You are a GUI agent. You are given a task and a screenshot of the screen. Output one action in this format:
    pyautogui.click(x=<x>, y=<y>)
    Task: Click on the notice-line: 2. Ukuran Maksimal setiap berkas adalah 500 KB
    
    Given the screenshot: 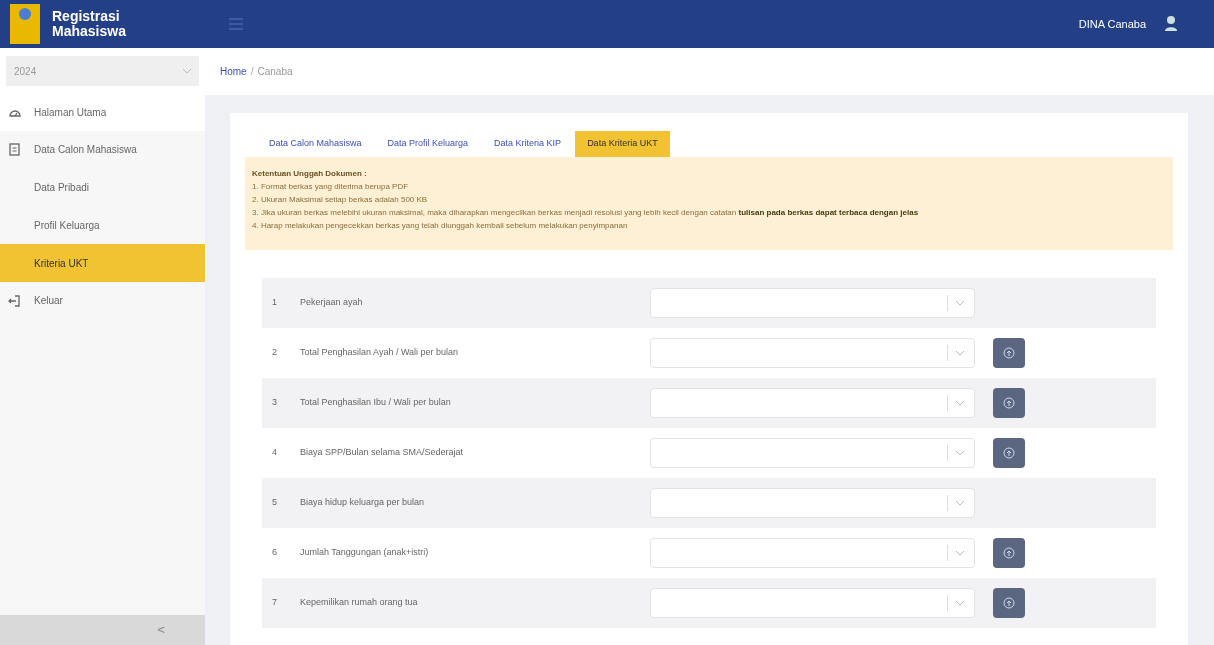 What is the action you would take?
    pyautogui.click(x=340, y=200)
    